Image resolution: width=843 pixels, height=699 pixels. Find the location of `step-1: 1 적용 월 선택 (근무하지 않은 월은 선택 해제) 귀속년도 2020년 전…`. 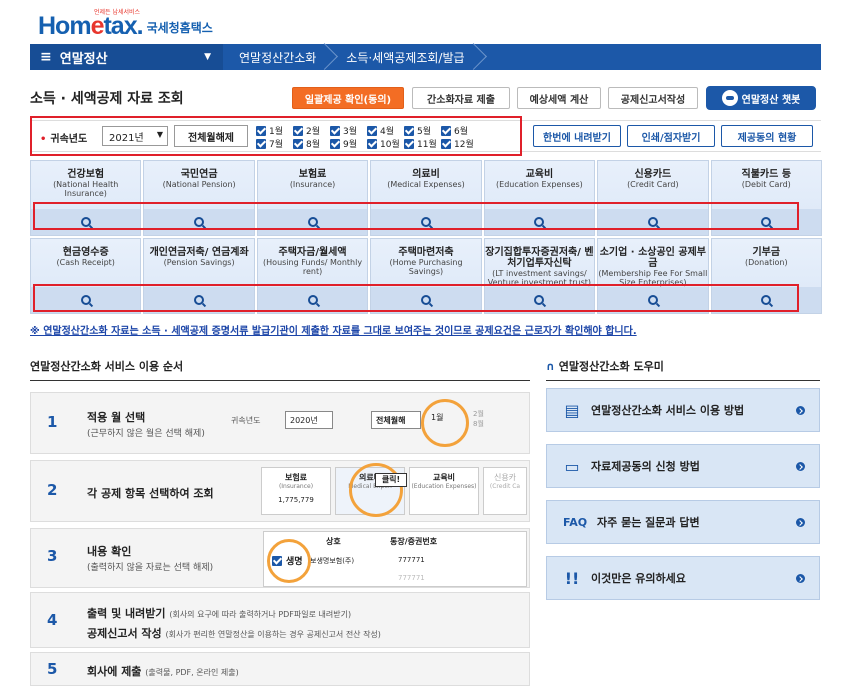

step-1: 1 적용 월 선택 (근무하지 않은 월은 선택 해제) 귀속년도 2020년 전… is located at coordinates (280, 423).